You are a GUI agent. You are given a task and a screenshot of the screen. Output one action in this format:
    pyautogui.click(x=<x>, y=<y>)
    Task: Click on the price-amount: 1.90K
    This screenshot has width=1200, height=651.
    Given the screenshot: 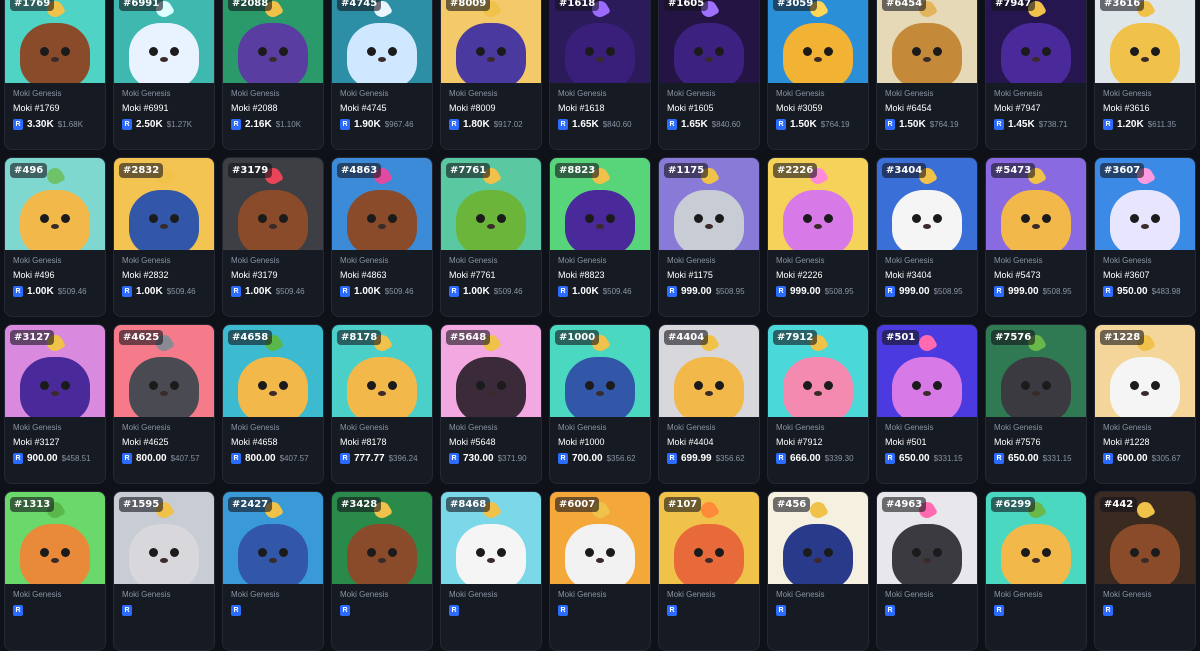 What is the action you would take?
    pyautogui.click(x=367, y=124)
    